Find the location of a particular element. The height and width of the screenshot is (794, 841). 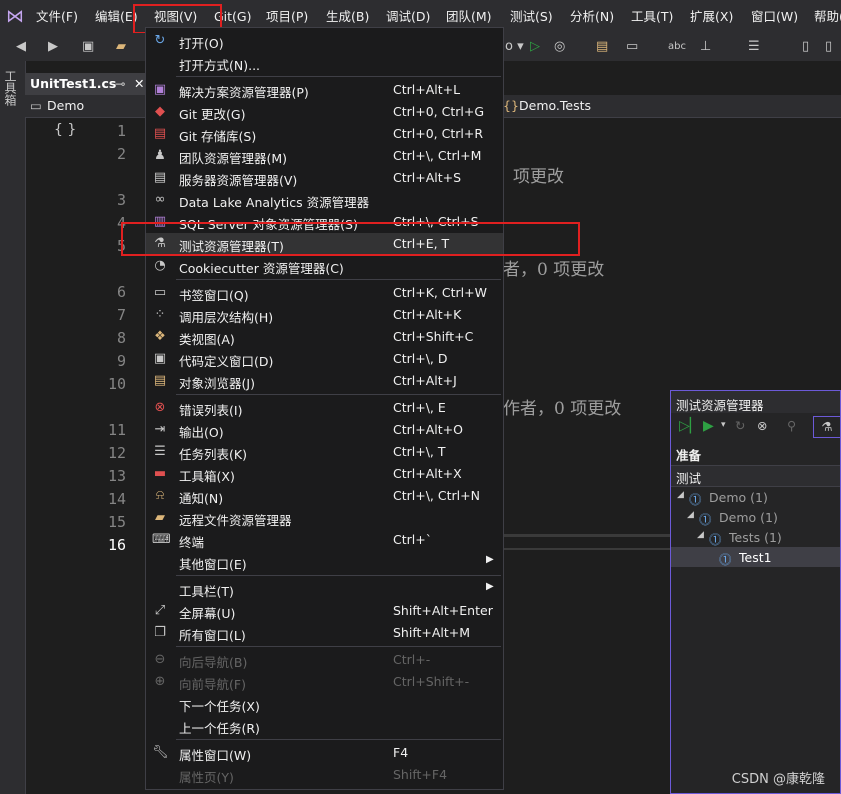

output-icon: ⇥ is located at coordinates (160, 429).